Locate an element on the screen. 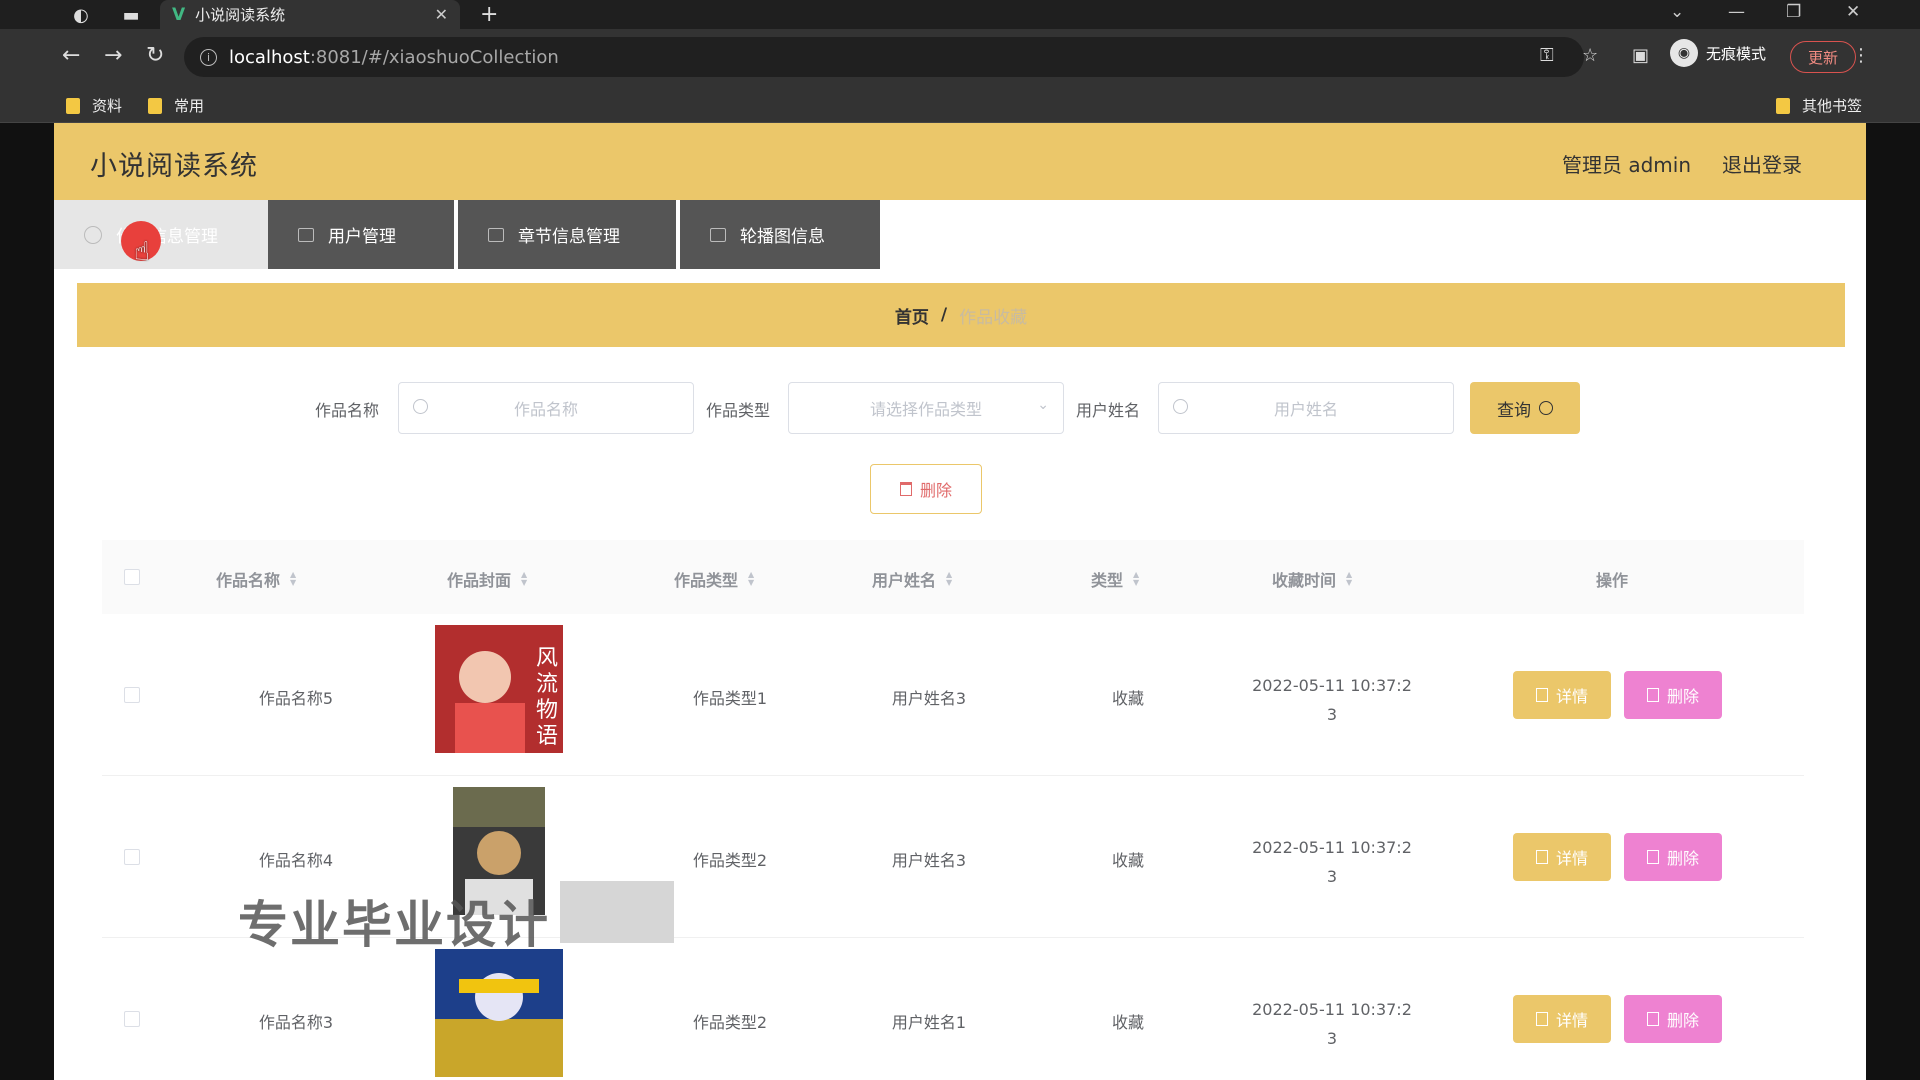 The image size is (1920, 1080). address-bar: i localhost :8081/#/xiaoshuoCollection is located at coordinates (884, 57).